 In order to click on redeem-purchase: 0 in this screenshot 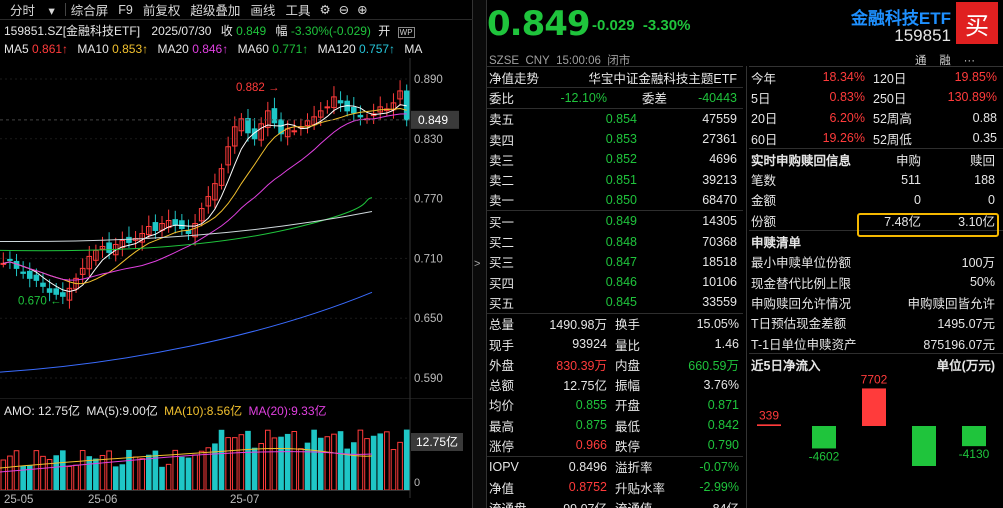, I will do `click(917, 199)`.